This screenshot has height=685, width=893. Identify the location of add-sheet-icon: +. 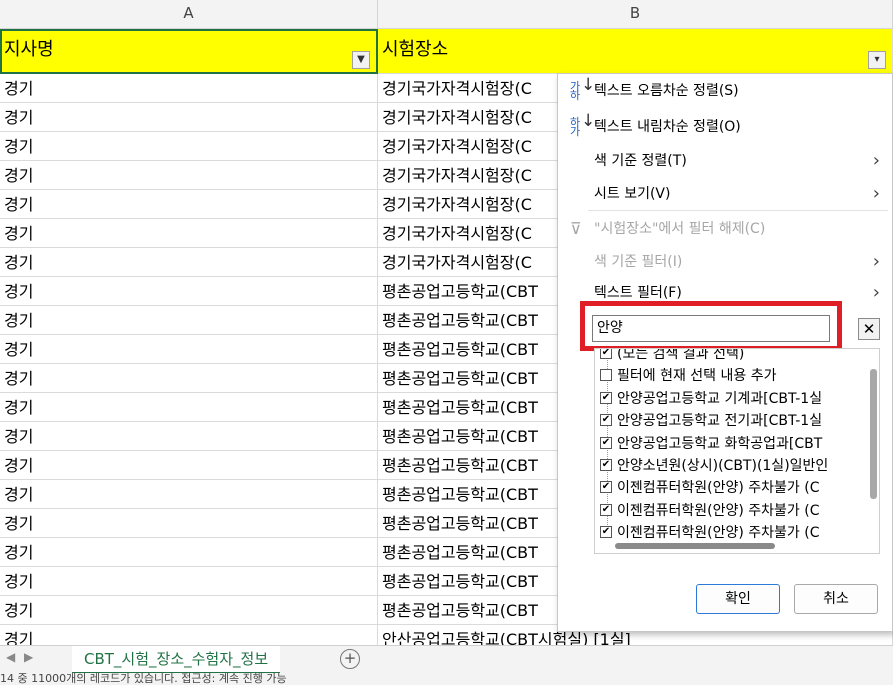
(350, 659).